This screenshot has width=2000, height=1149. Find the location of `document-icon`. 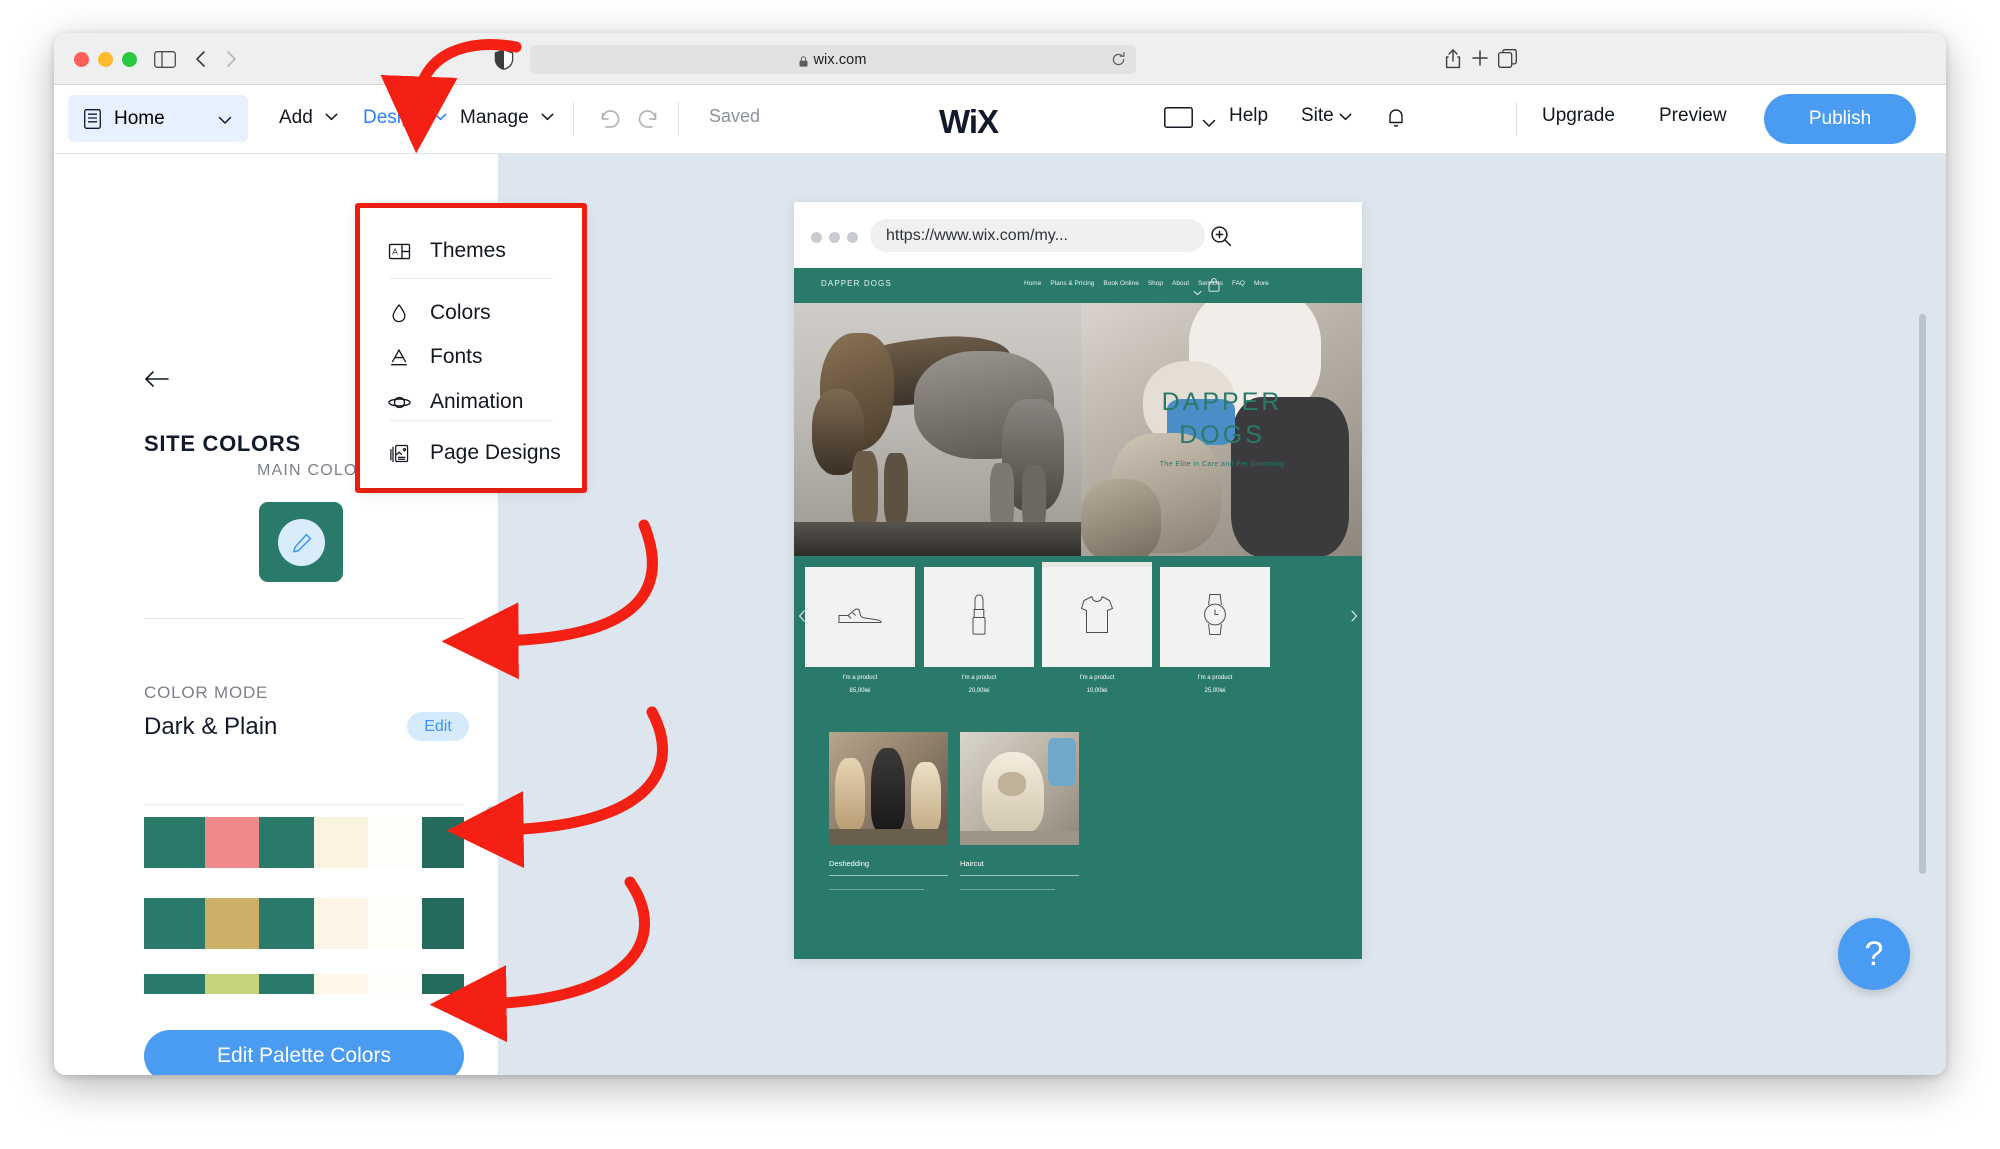

document-icon is located at coordinates (92, 118).